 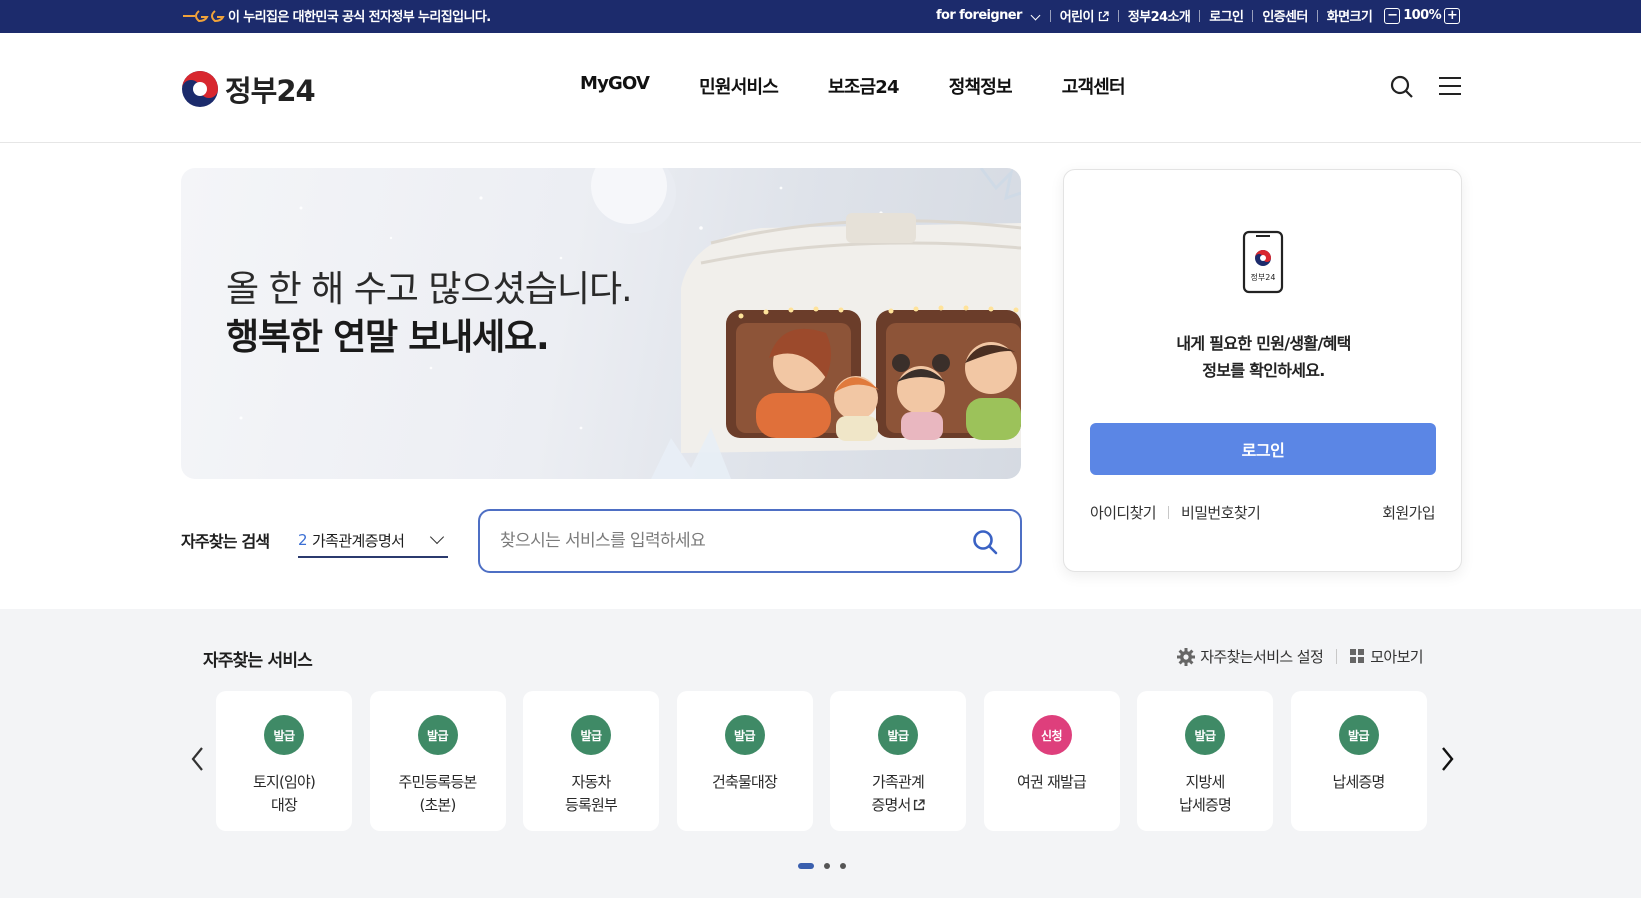 What do you see at coordinates (270, 91) in the screenshot?
I see `logo-text: 정부24` at bounding box center [270, 91].